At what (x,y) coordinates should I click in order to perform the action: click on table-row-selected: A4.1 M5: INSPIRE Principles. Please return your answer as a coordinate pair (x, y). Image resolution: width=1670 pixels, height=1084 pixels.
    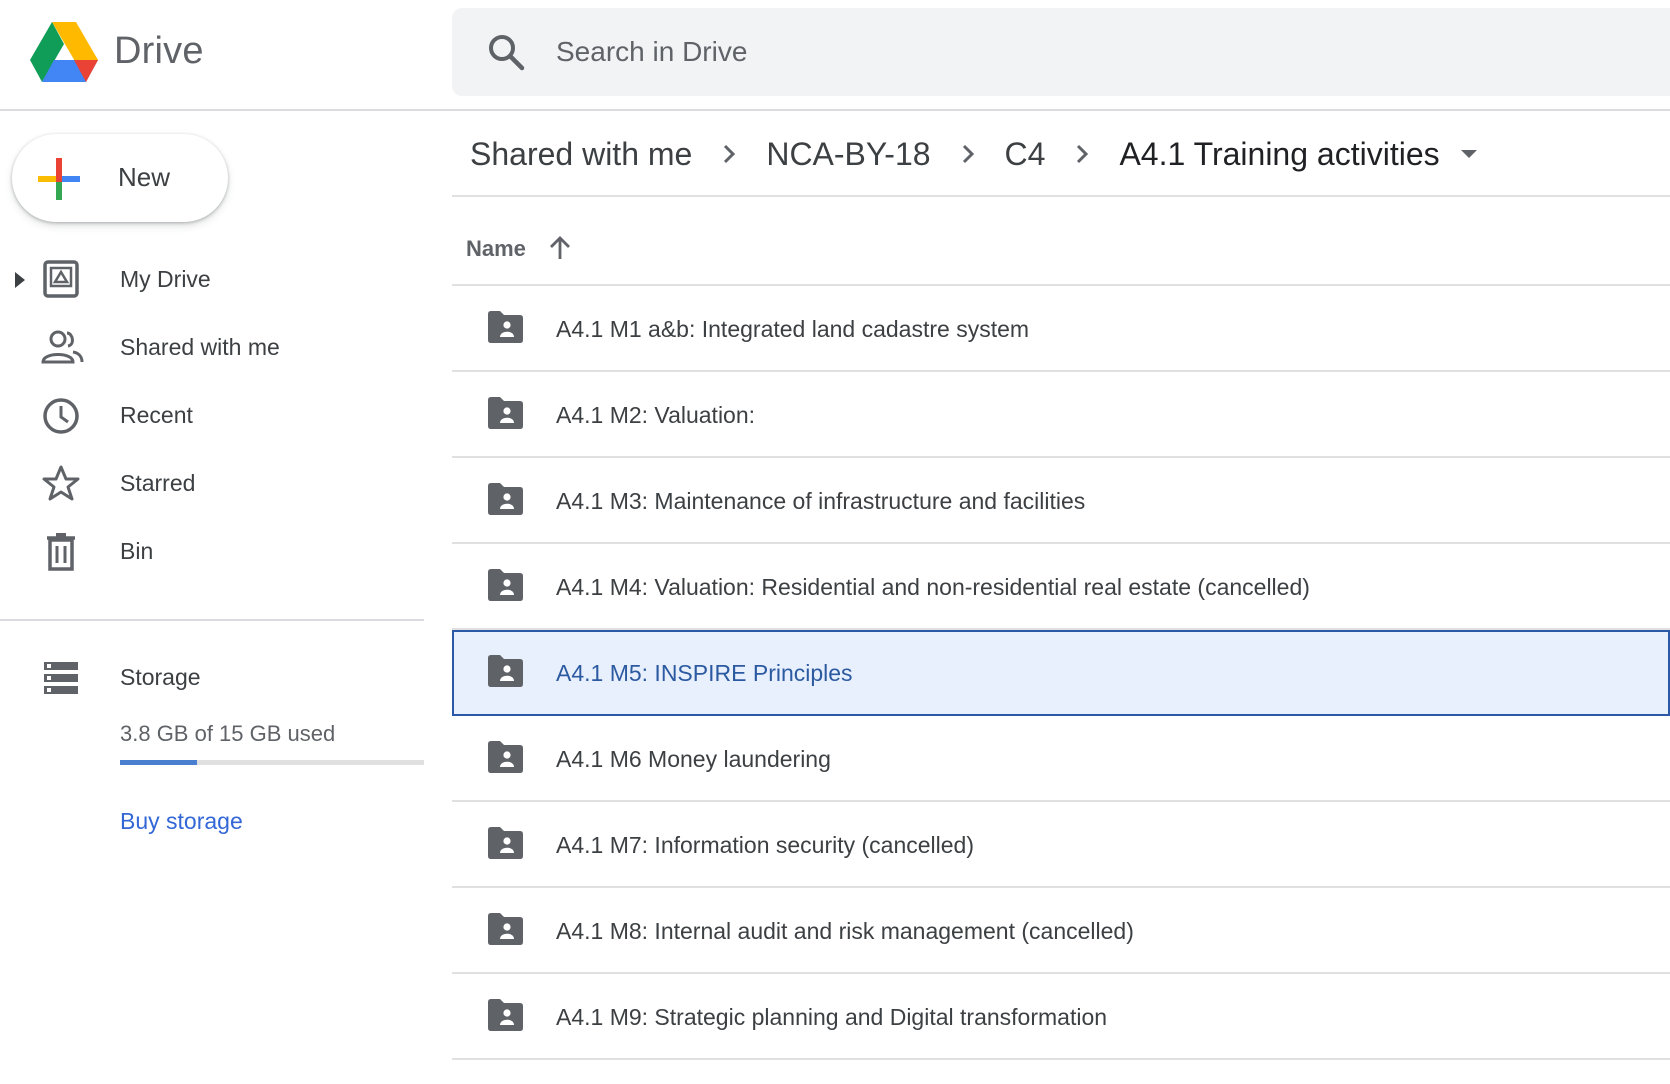
    Looking at the image, I should click on (1061, 673).